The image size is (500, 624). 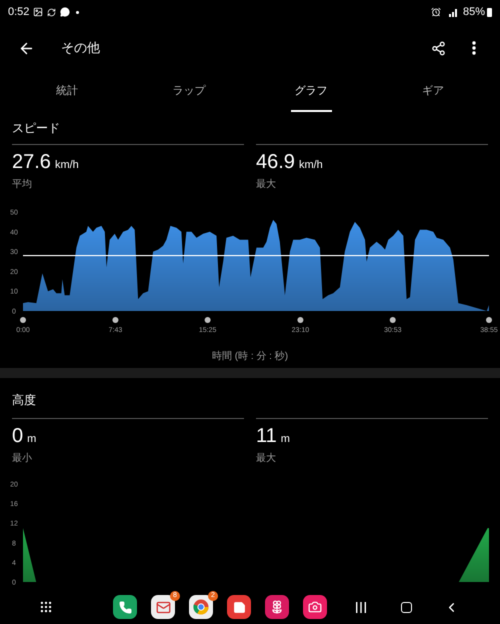 I want to click on envelope-icon, so click(x=163, y=607).